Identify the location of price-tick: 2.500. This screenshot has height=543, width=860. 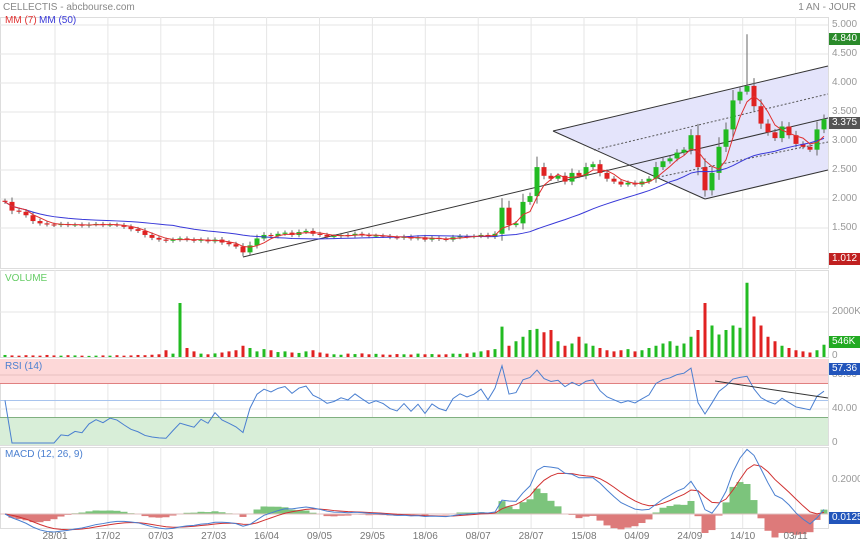
(845, 169).